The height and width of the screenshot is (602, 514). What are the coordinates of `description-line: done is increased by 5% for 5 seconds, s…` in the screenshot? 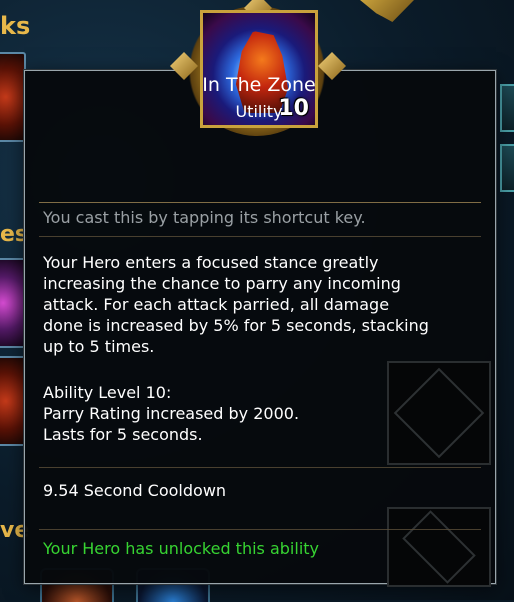 It's located at (236, 325).